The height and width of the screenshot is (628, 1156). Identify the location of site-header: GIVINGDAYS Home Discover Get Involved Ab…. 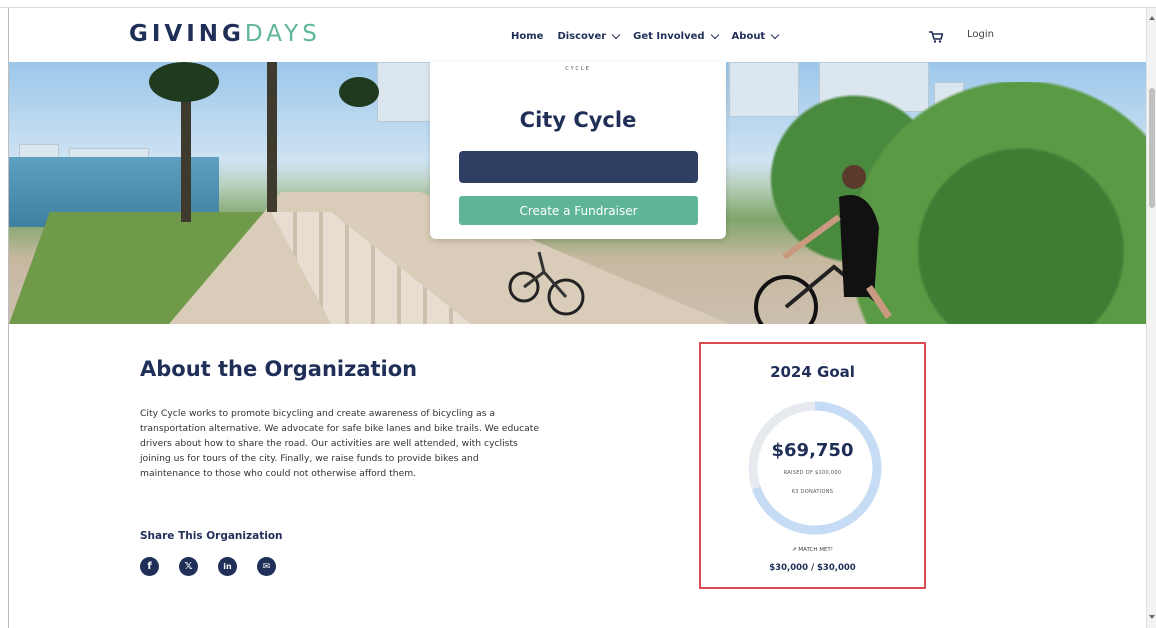
(577, 35).